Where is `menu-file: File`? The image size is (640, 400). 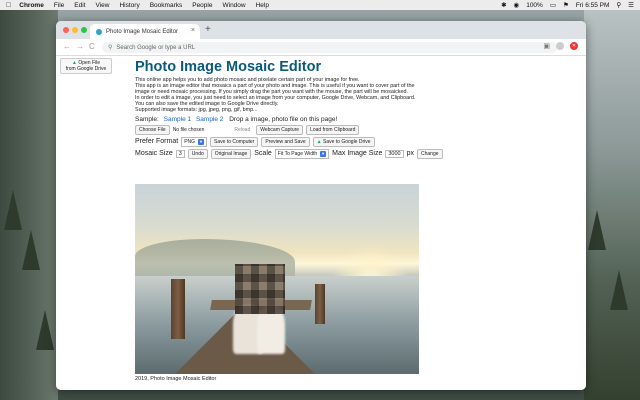
menu-file: File is located at coordinates (59, 5).